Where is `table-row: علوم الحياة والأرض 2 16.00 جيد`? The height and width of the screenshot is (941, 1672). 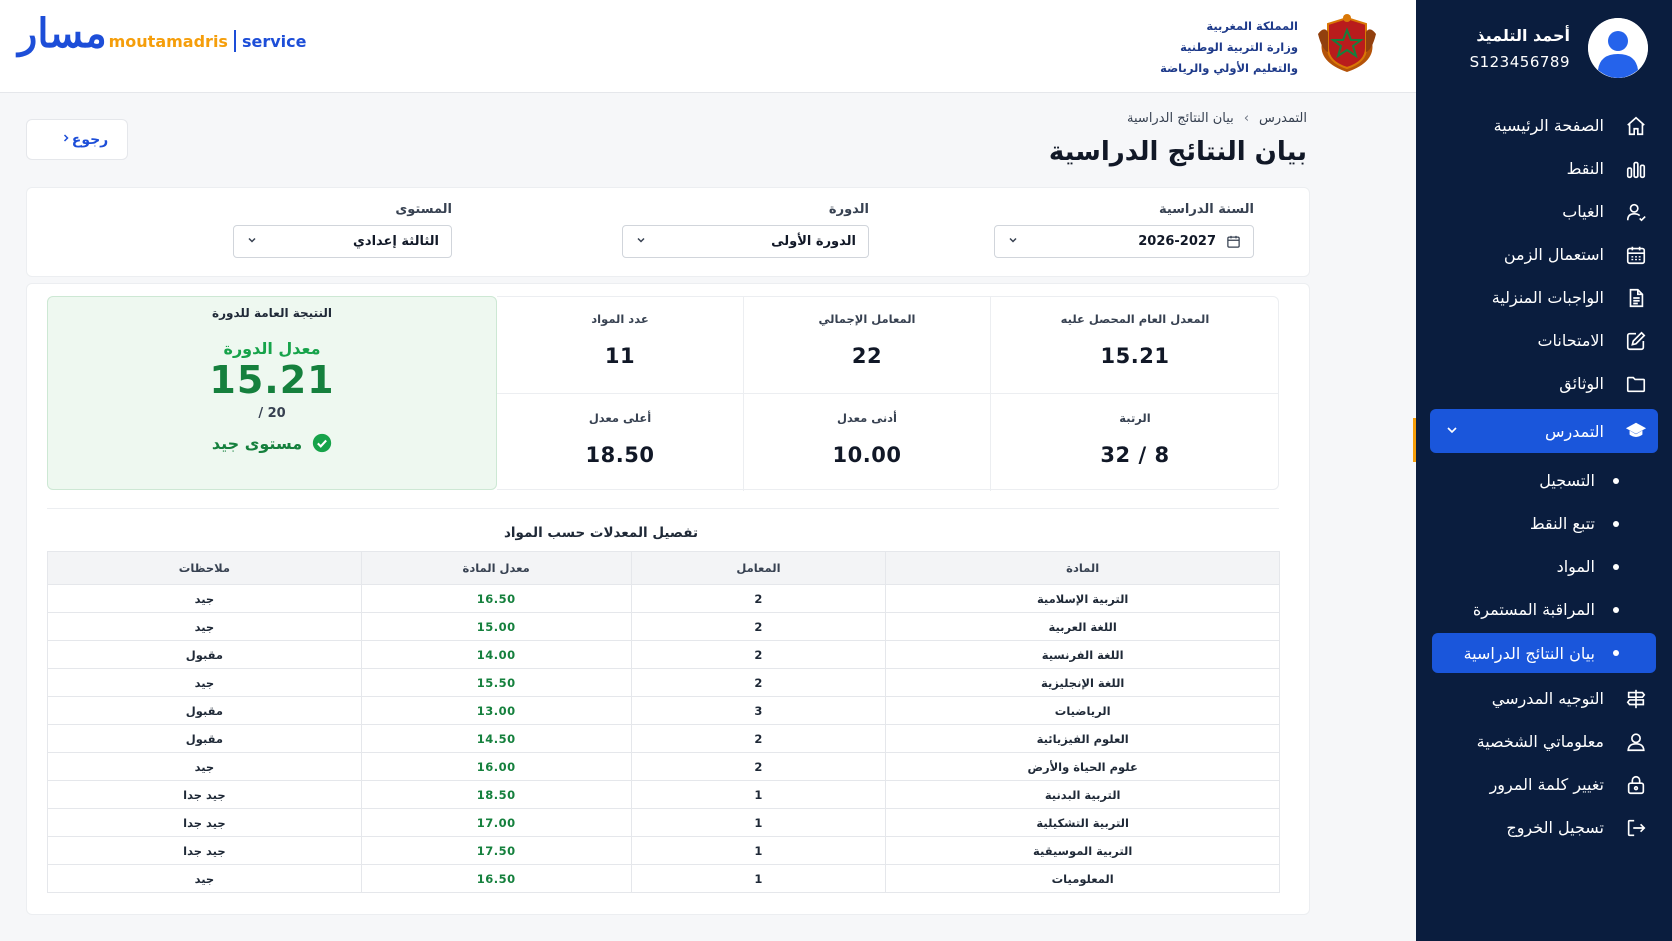
table-row: علوم الحياة والأرض 2 16.00 جيد is located at coordinates (663, 766).